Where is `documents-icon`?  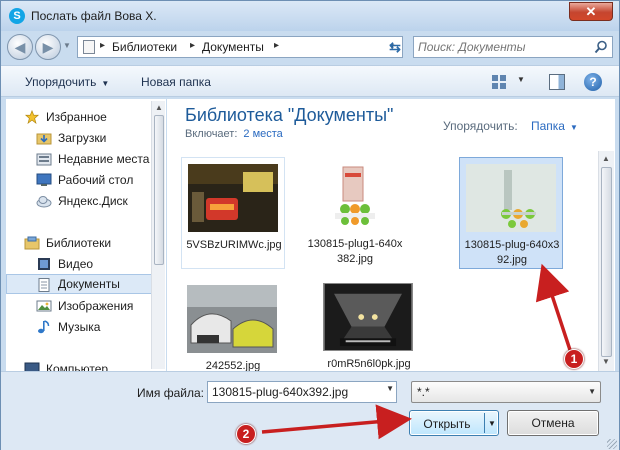 documents-icon is located at coordinates (44, 285).